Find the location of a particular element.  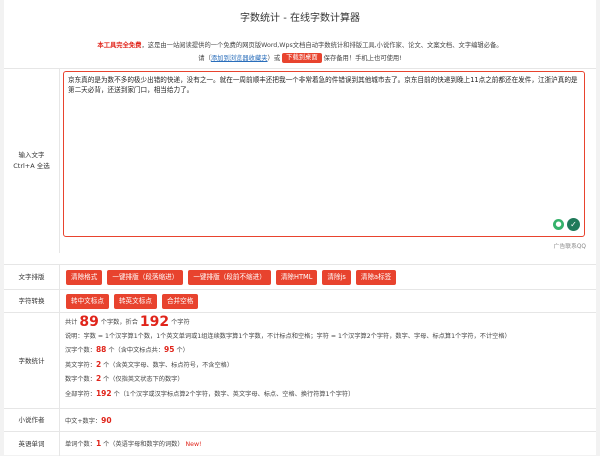

digit-line: 数字个数：2 个（仅指英文状态下的数字） is located at coordinates (288, 379).